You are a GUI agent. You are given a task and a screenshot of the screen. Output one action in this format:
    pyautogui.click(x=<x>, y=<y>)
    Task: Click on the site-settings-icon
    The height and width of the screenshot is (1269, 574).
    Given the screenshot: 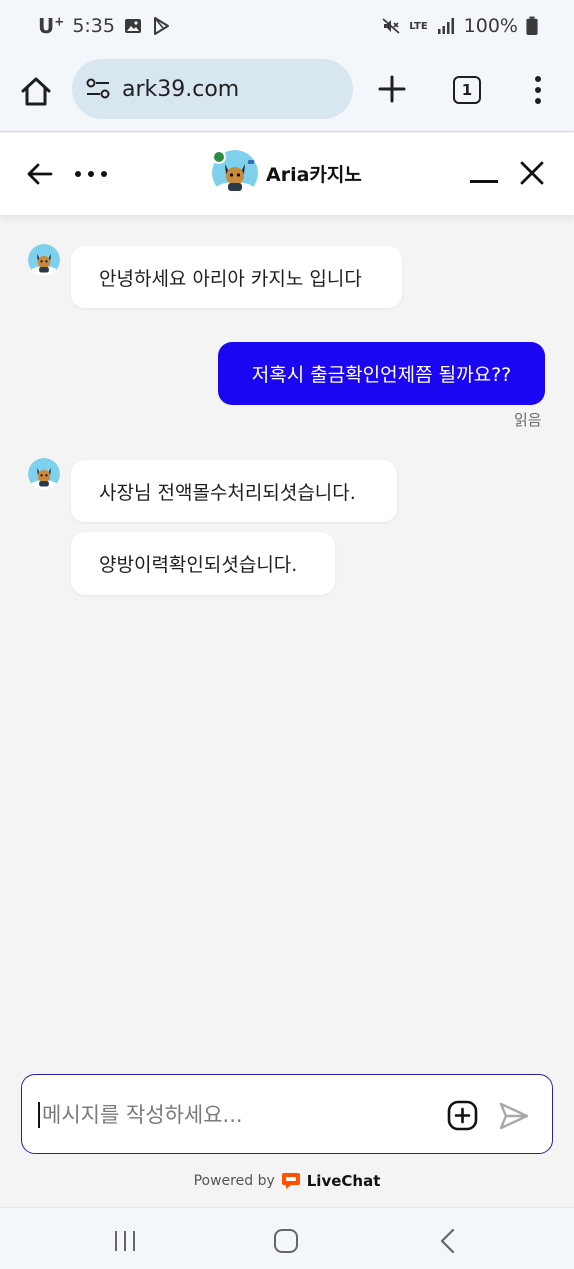 What is the action you would take?
    pyautogui.click(x=98, y=89)
    